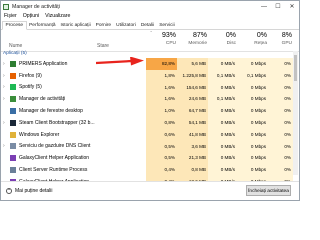  I want to click on task-manager-app-icon, so click(6, 6).